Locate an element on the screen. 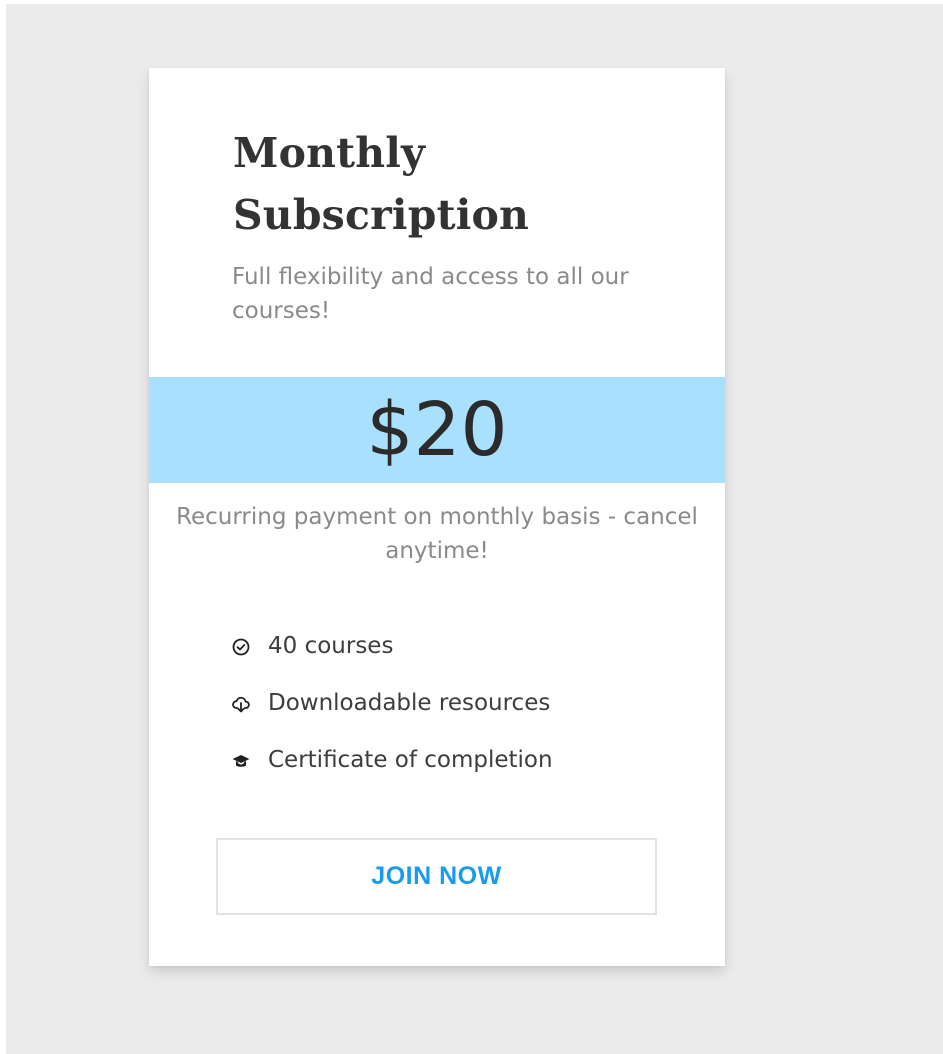  plan-price: $20 is located at coordinates (437, 430).